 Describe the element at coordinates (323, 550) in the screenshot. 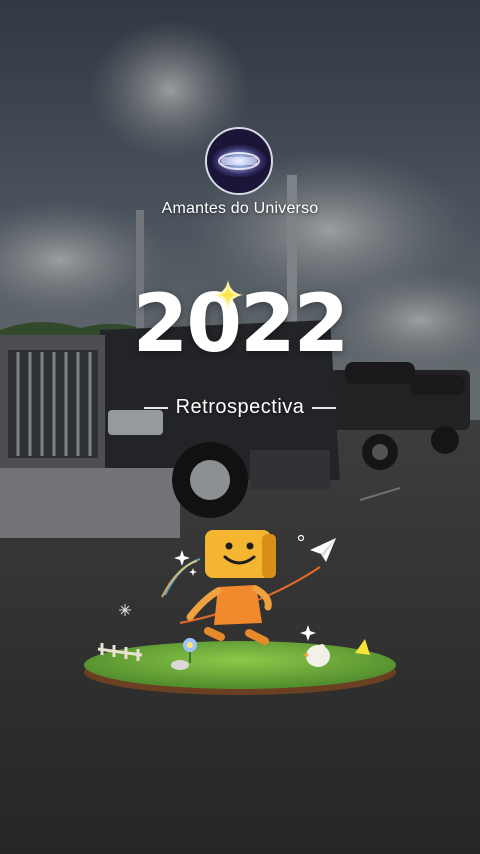

I see `paper-plane-icon` at that location.